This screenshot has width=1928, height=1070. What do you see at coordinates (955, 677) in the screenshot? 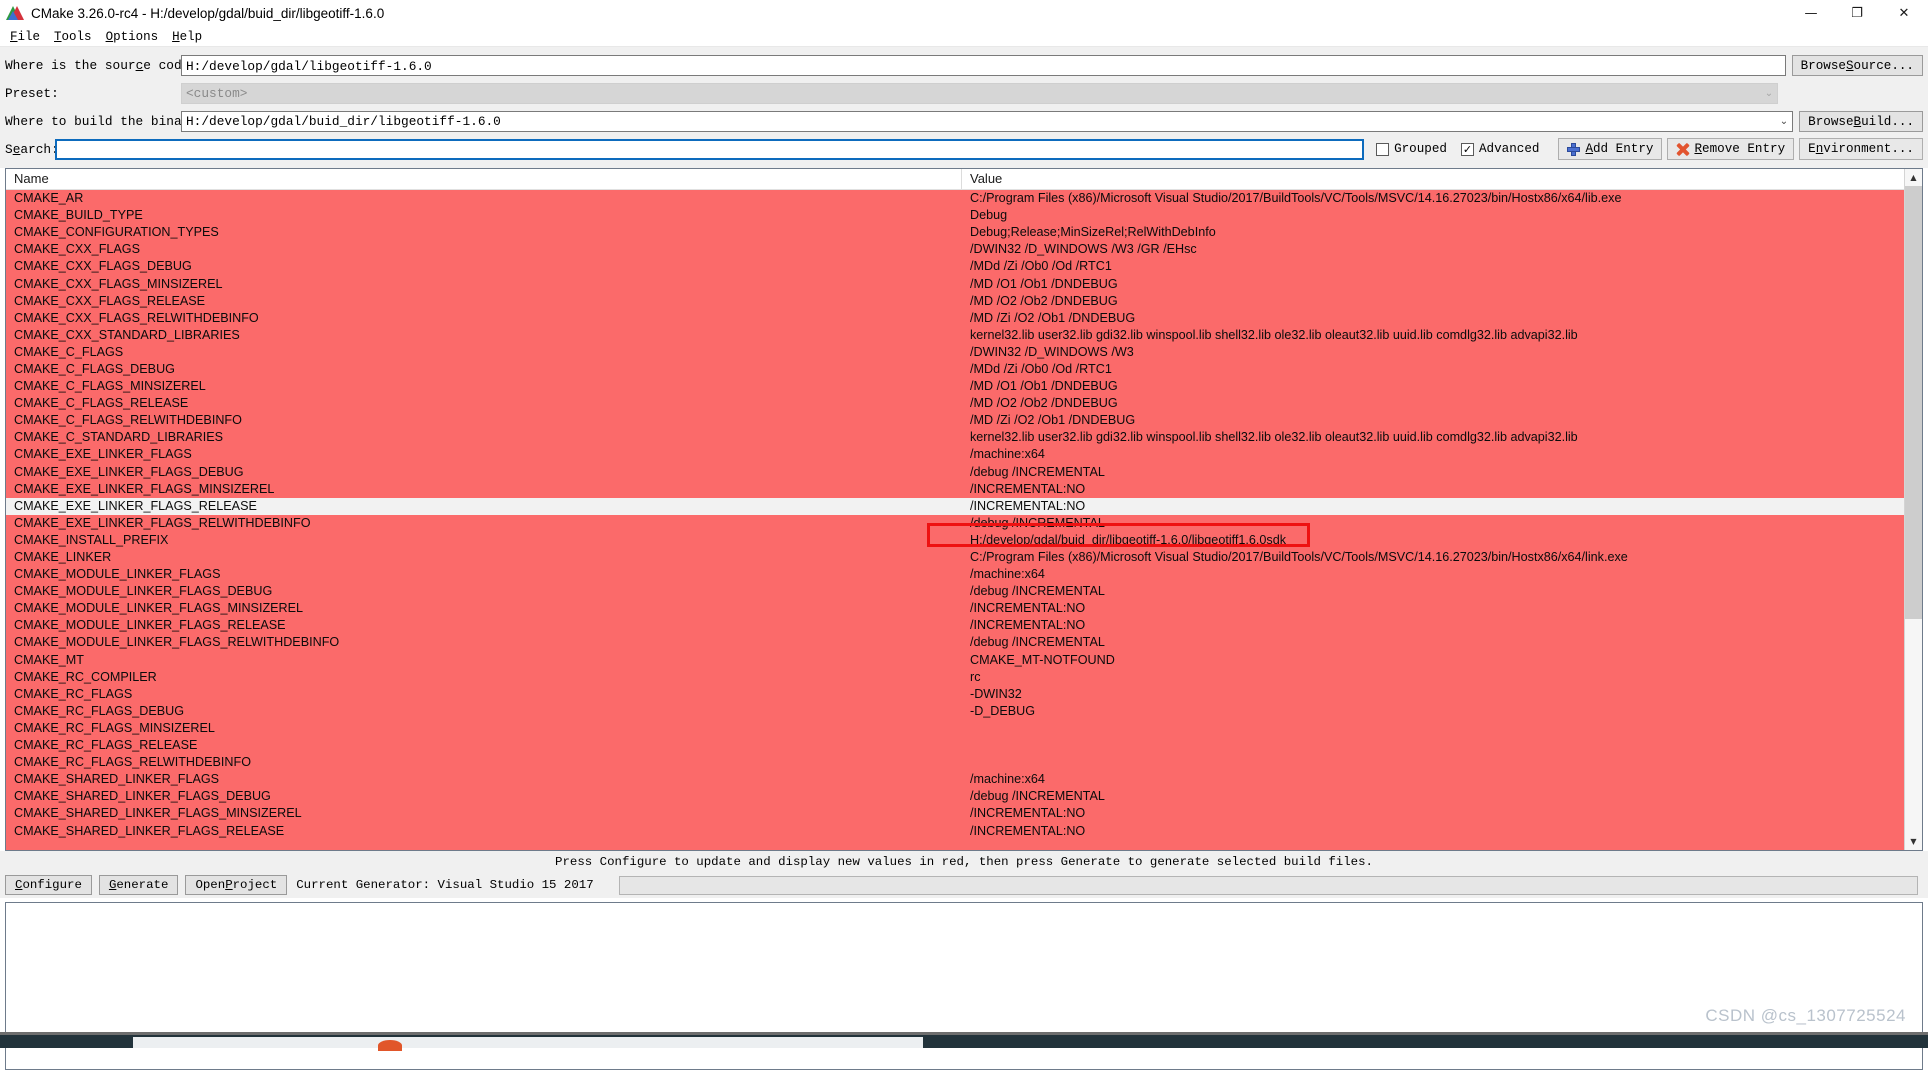
I see `table-row: CMAKE_RC_COMPILER rc` at bounding box center [955, 677].